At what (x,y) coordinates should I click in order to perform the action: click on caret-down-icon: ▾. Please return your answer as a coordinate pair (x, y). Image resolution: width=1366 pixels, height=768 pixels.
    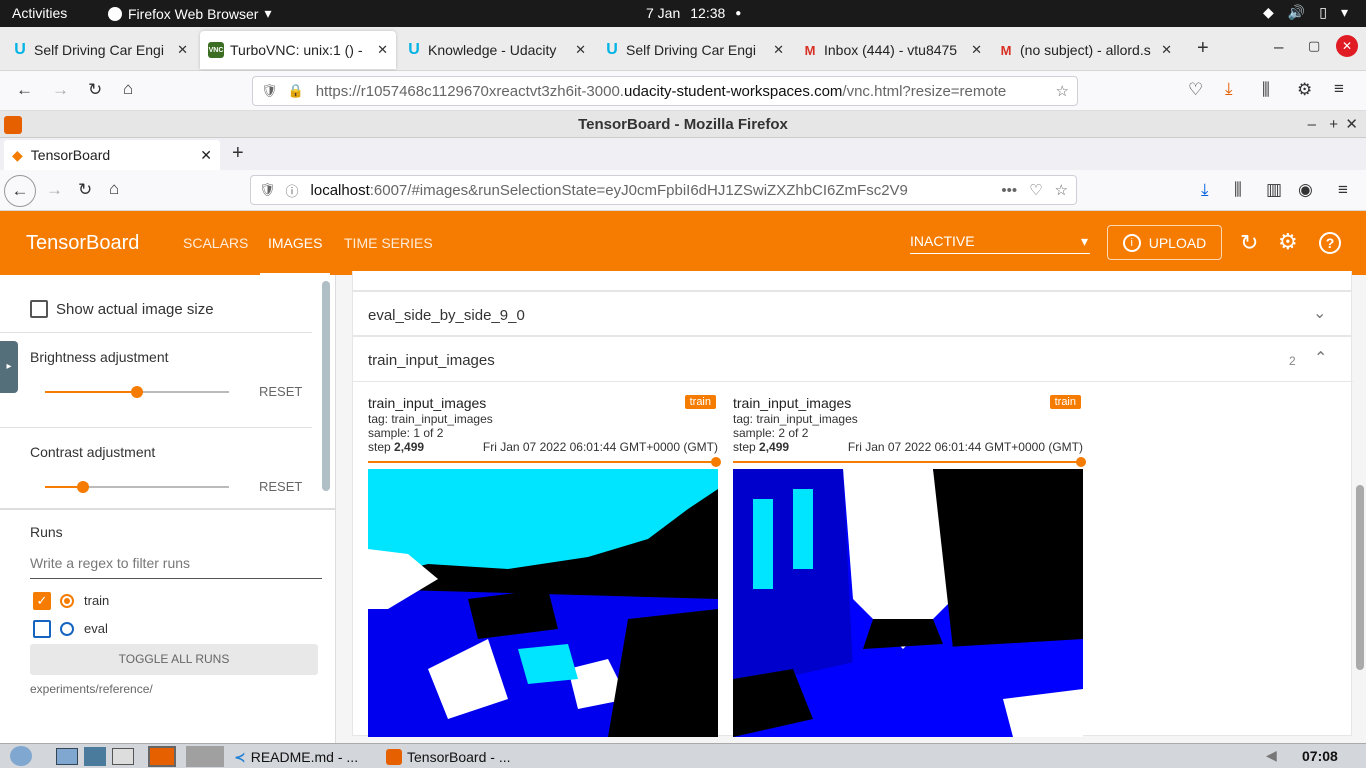
    Looking at the image, I should click on (268, 13).